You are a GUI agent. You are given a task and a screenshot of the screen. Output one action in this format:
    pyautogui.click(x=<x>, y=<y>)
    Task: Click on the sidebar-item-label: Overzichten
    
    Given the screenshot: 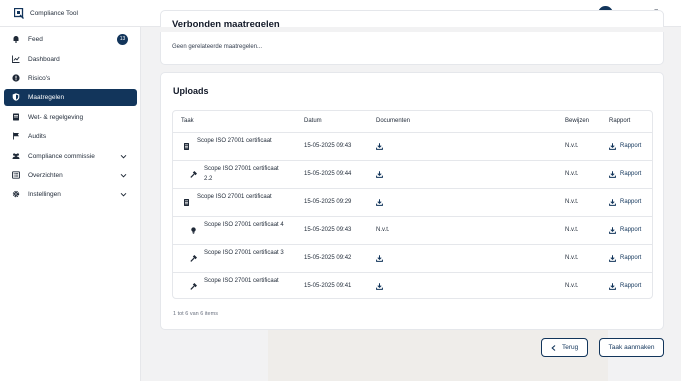 What is the action you would take?
    pyautogui.click(x=45, y=175)
    